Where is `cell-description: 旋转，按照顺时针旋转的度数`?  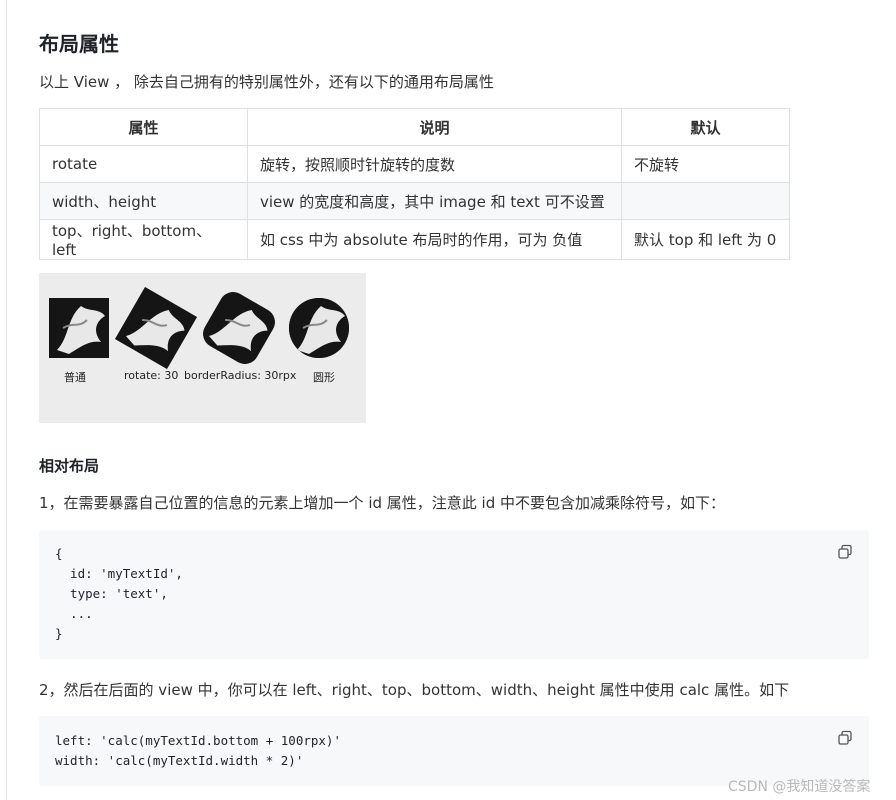 cell-description: 旋转，按照顺时针旋转的度数 is located at coordinates (434, 164).